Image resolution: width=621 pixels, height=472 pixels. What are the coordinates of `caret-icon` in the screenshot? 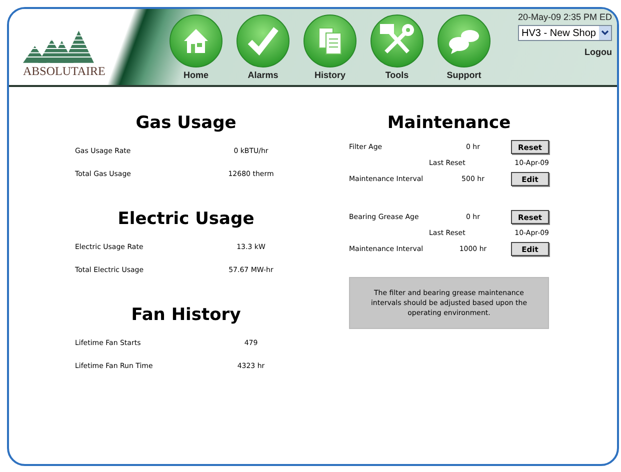 It's located at (605, 33).